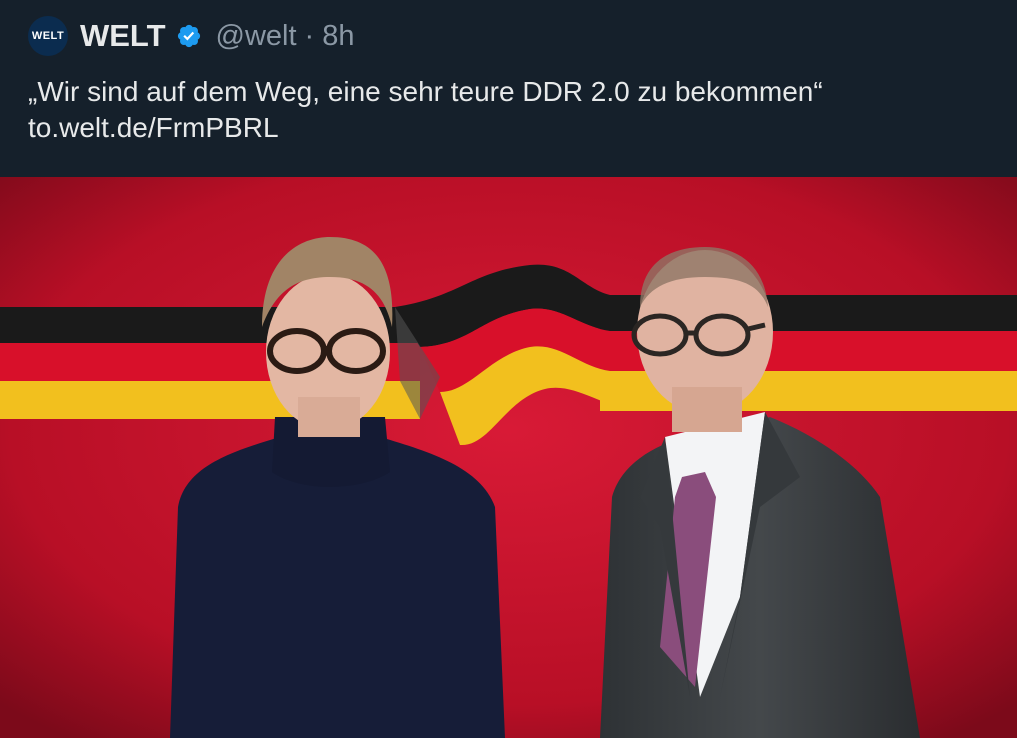  What do you see at coordinates (256, 36) in the screenshot?
I see `account-handle: @welt` at bounding box center [256, 36].